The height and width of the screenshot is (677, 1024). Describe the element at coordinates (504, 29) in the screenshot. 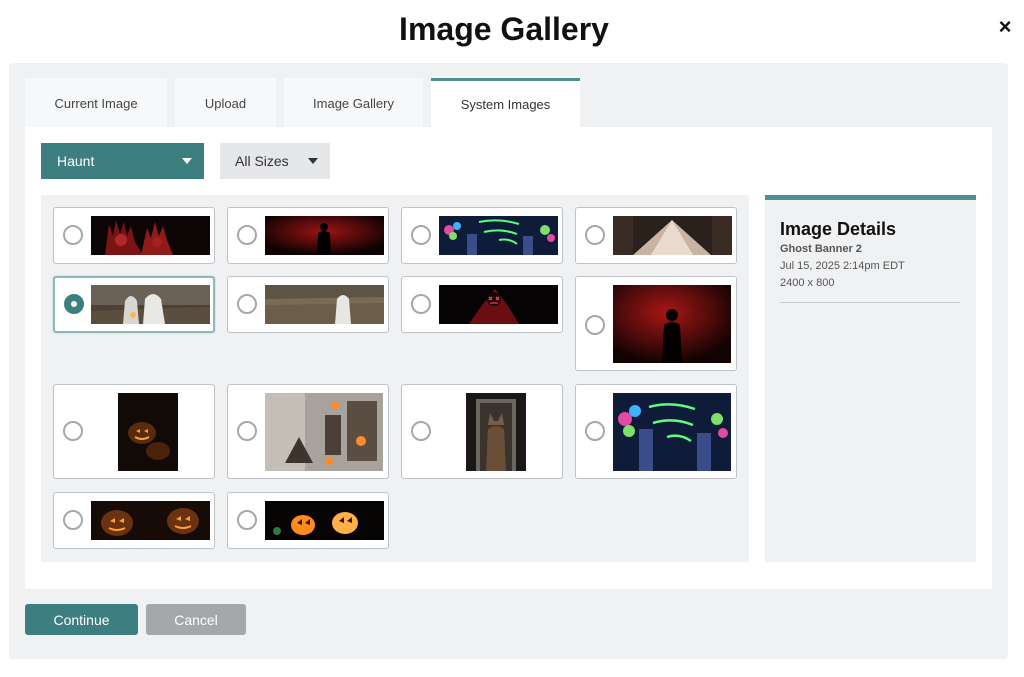

I see `modal-title: Image Gallery` at that location.